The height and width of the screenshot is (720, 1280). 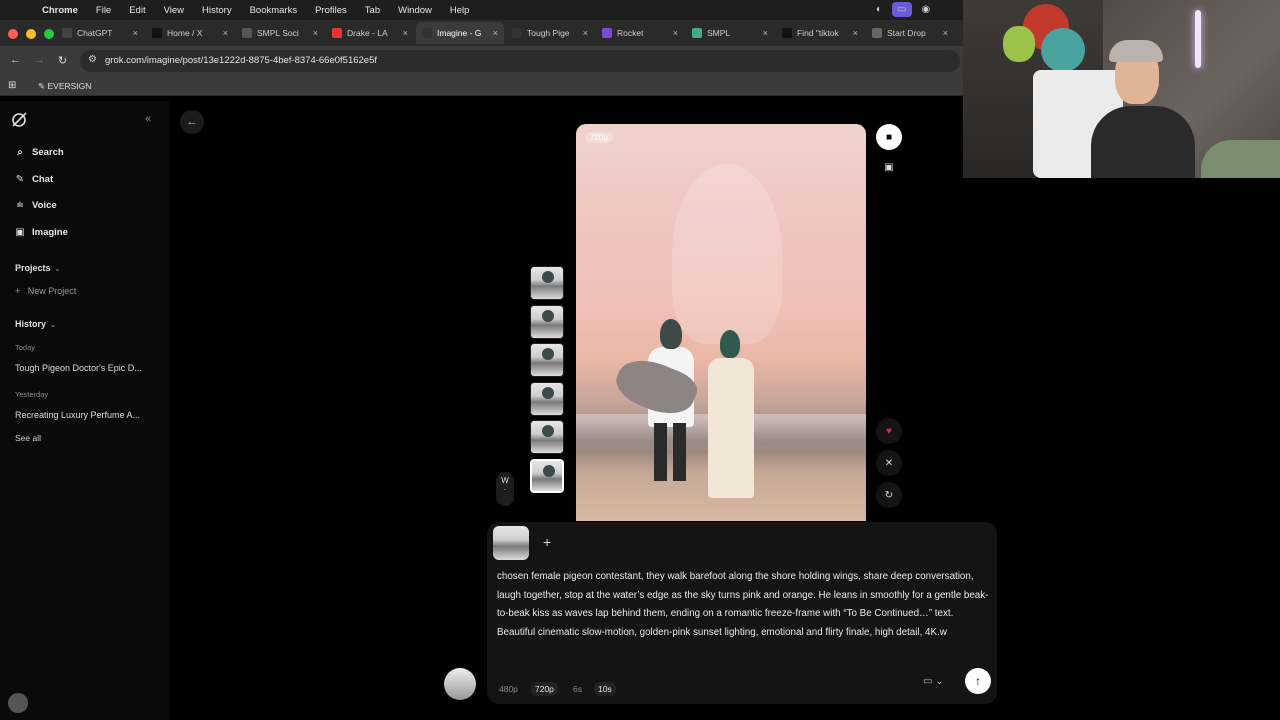 What do you see at coordinates (33, 179) in the screenshot?
I see `sidebar-item-chat: ✎ Chat` at bounding box center [33, 179].